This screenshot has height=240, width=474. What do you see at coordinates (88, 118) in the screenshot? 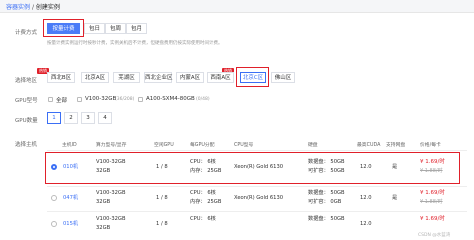
I see `gpu-count-option-3: 3` at bounding box center [88, 118].